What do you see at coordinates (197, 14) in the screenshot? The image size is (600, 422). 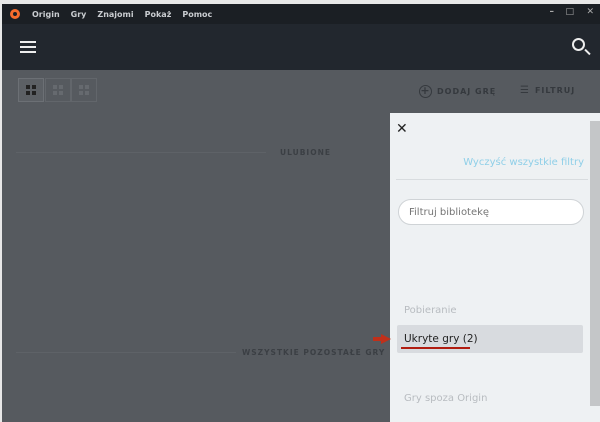 I see `menu-pomoc: Pomoc` at bounding box center [197, 14].